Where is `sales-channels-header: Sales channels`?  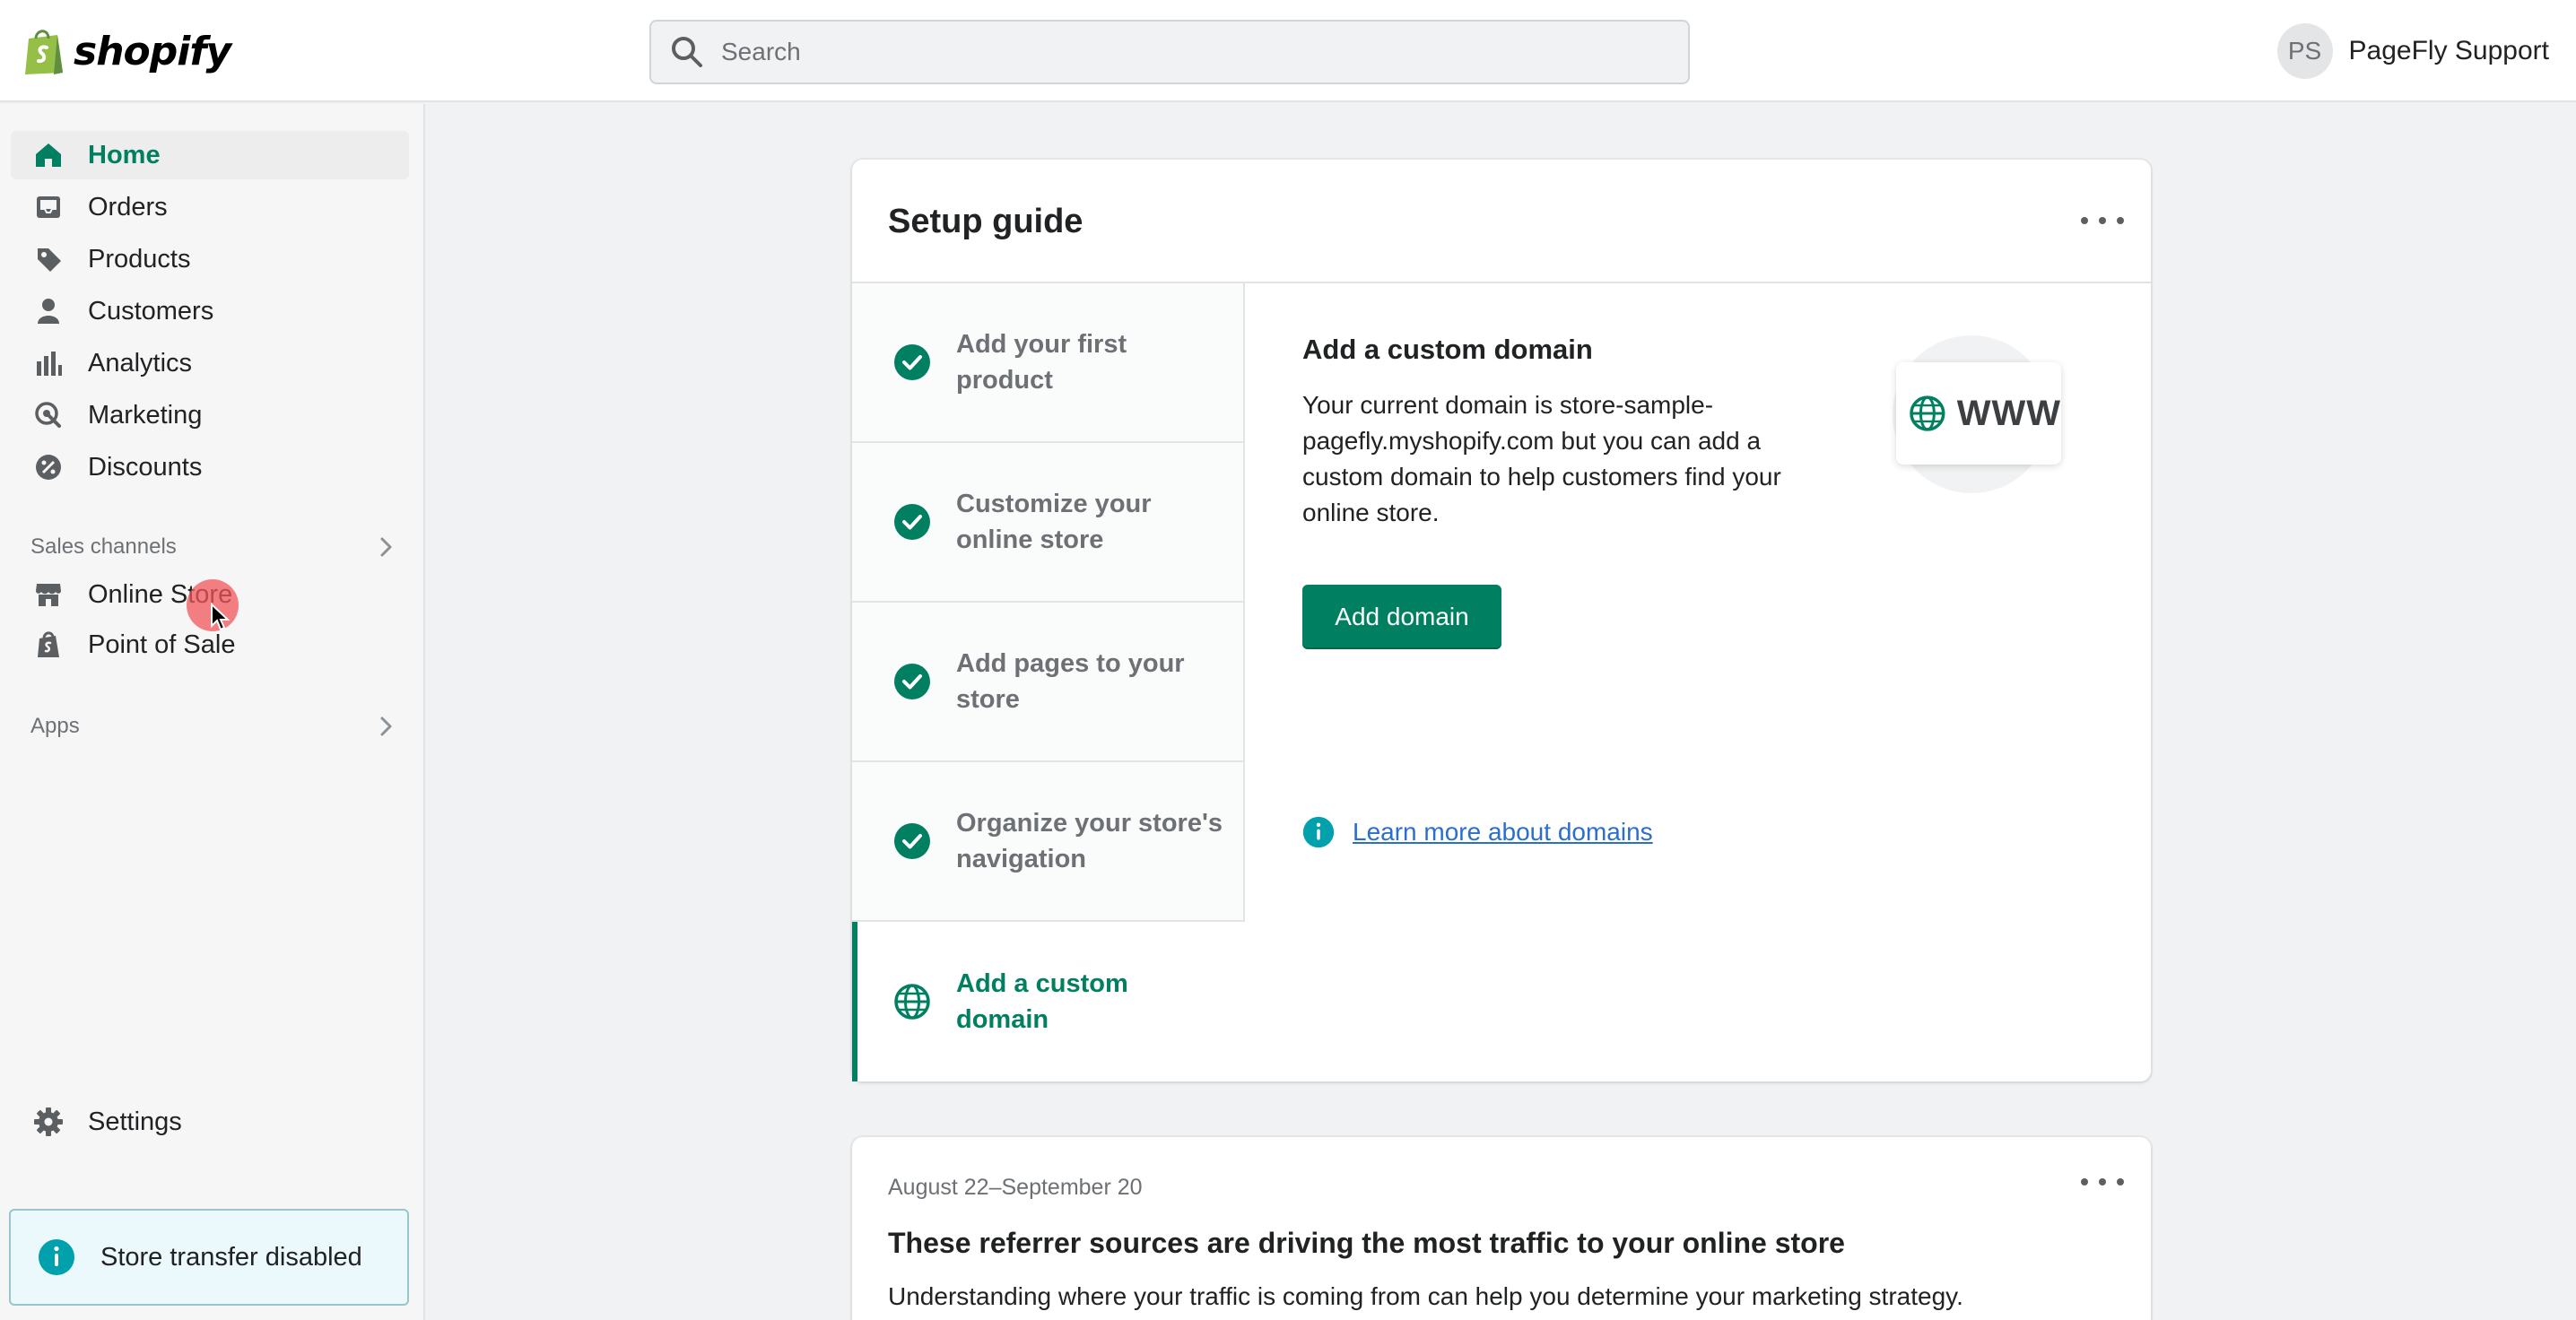
sales-channels-header: Sales channels is located at coordinates (214, 547).